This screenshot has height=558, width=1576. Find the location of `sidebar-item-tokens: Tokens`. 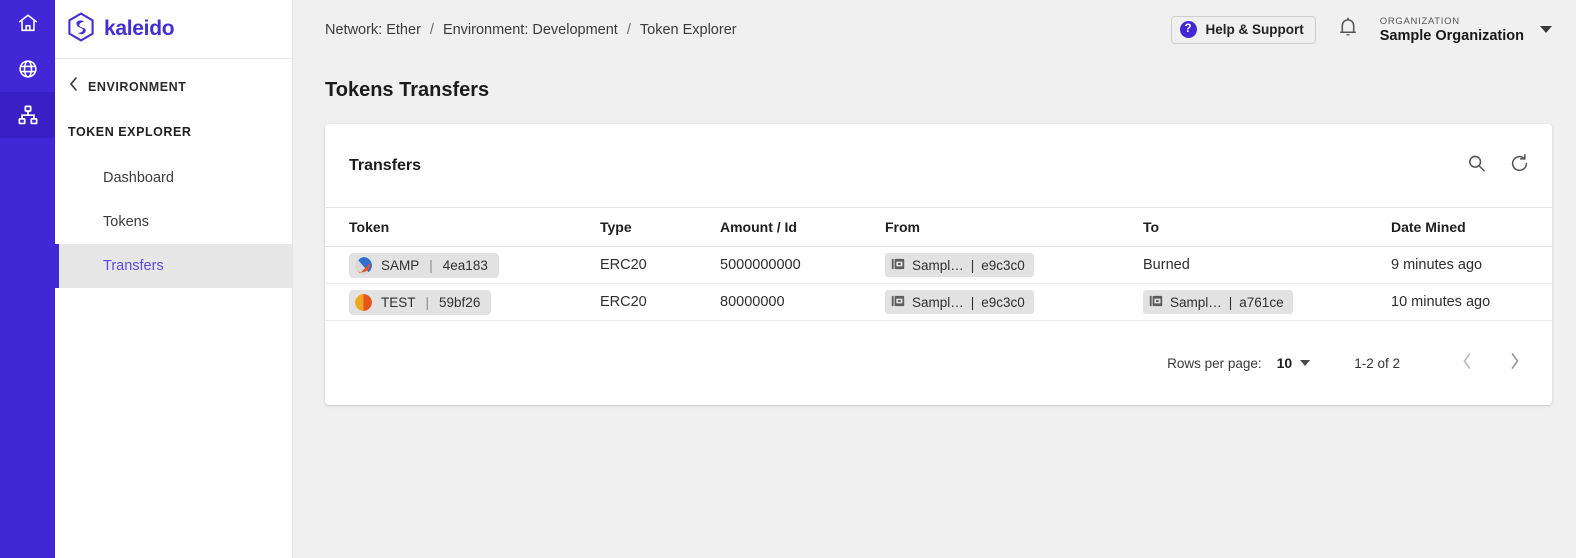

sidebar-item-tokens: Tokens is located at coordinates (173, 222).